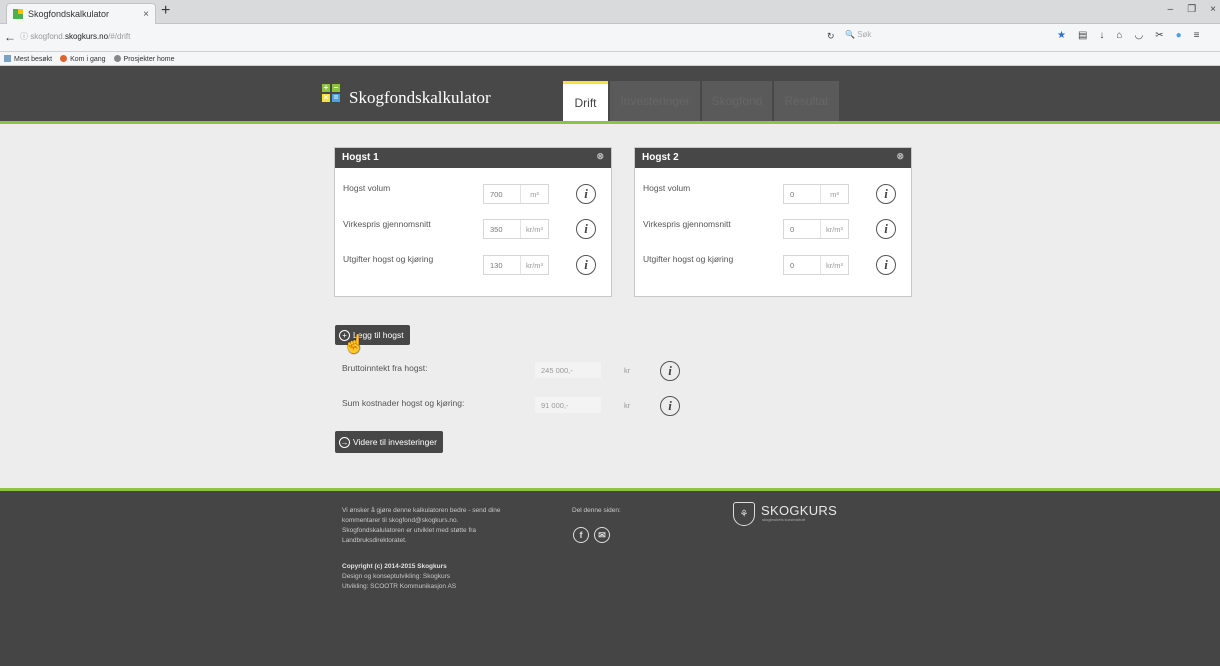 The width and height of the screenshot is (1220, 666). What do you see at coordinates (336, 97) in the screenshot?
I see `logo-equals: =` at bounding box center [336, 97].